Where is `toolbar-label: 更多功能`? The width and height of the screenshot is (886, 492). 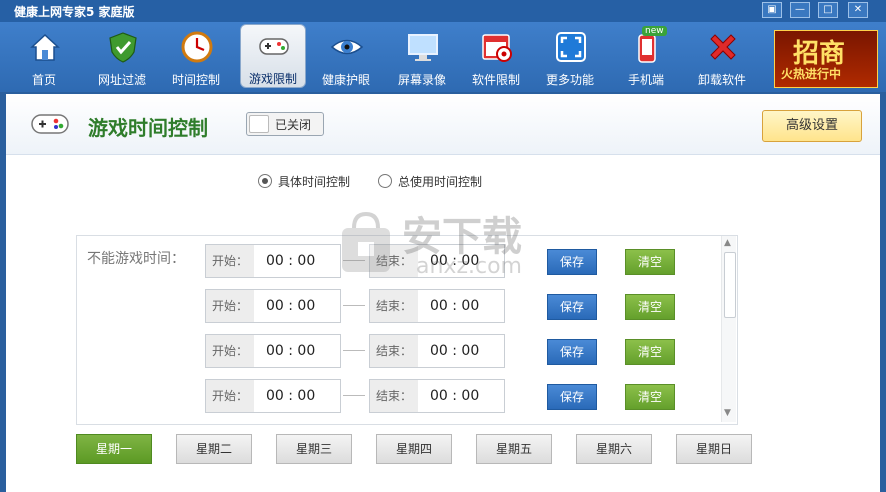
toolbar-label: 更多功能 is located at coordinates (569, 80).